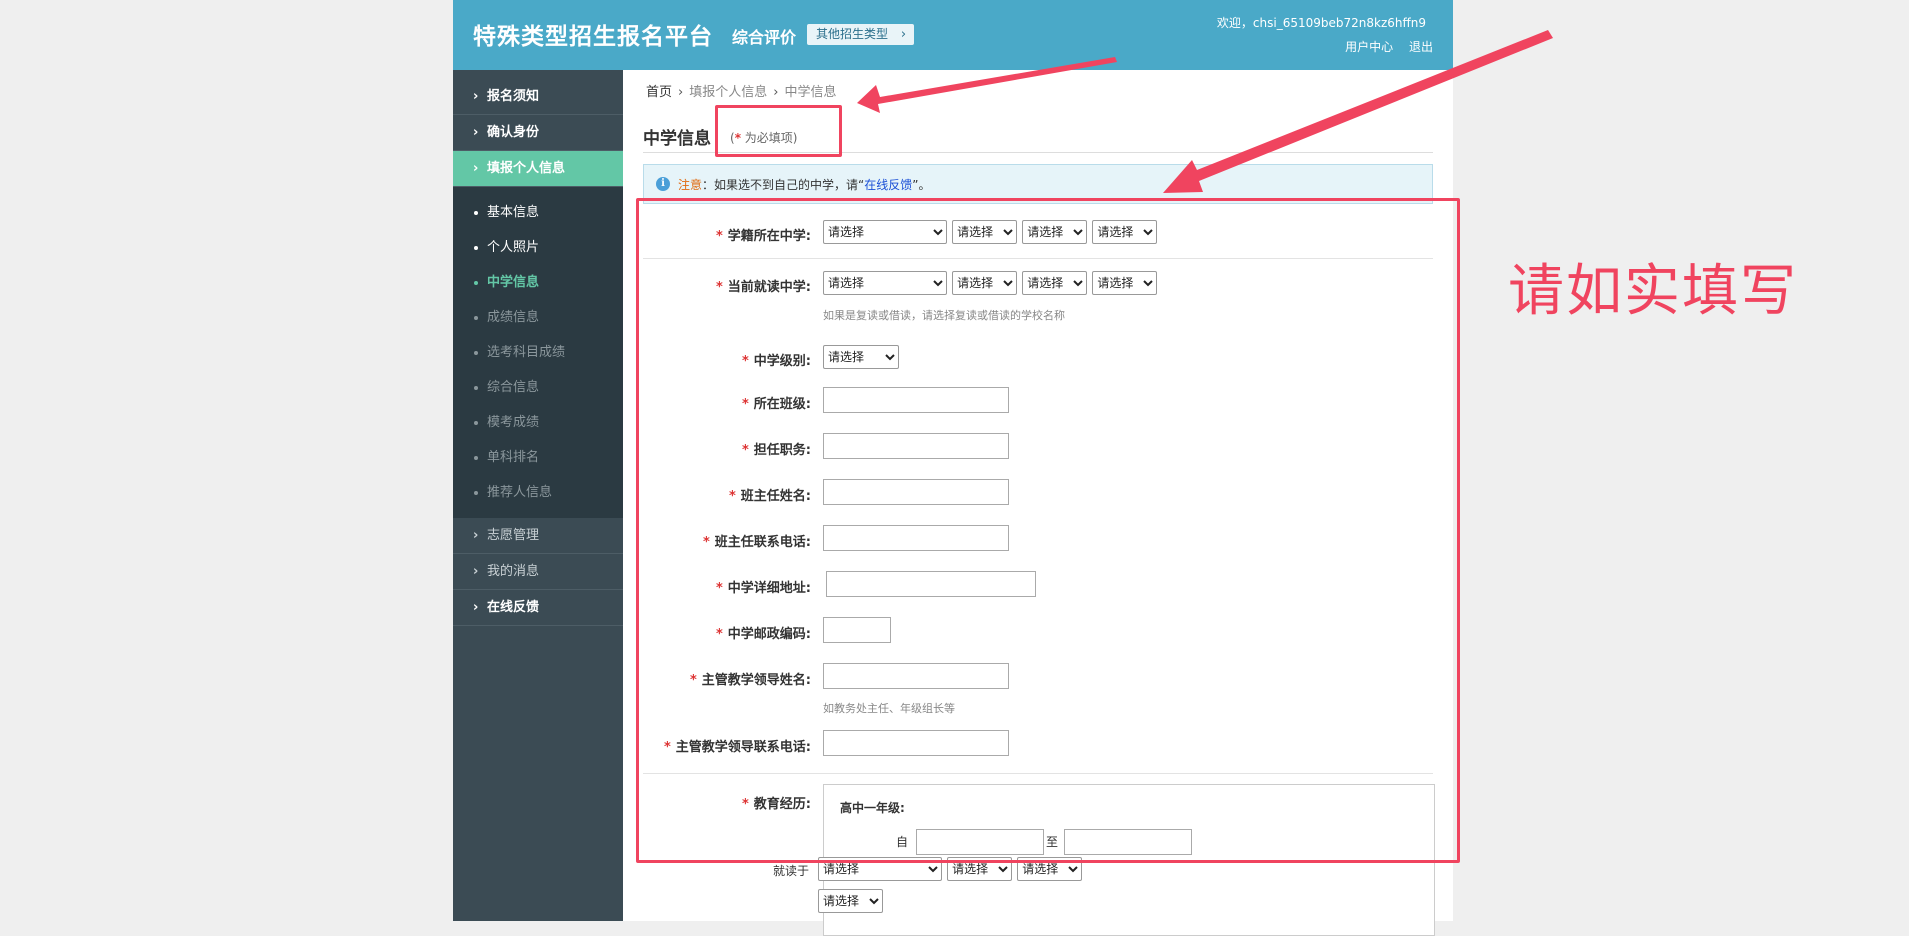  Describe the element at coordinates (782, 450) in the screenshot. I see `field-label-text: 担任职务:` at that location.